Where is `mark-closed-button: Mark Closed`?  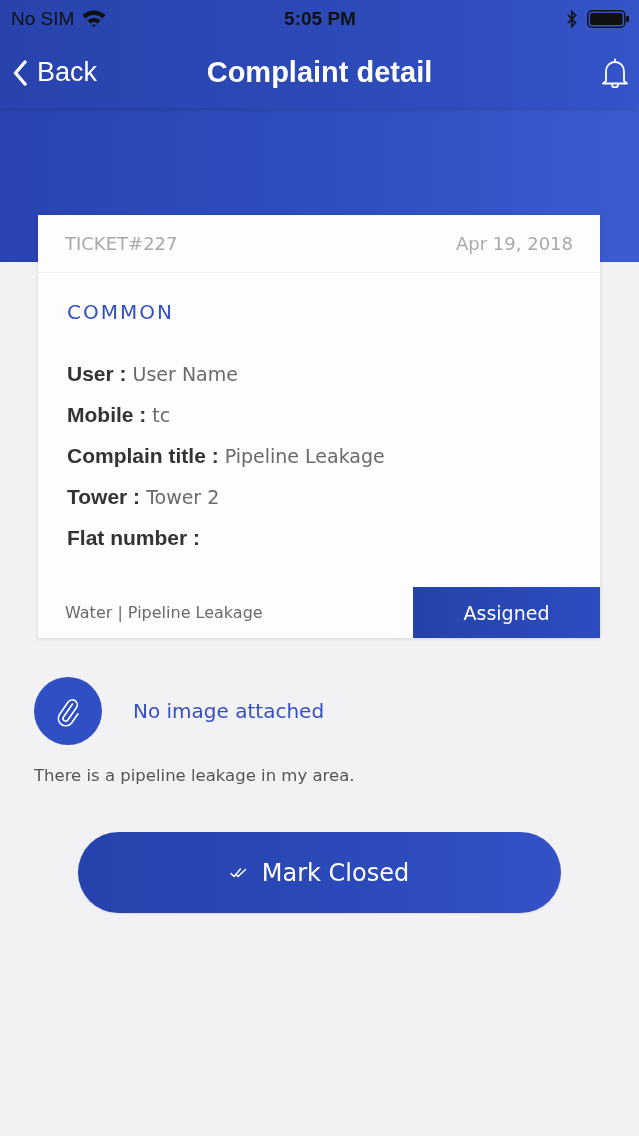
mark-closed-button: Mark Closed is located at coordinates (319, 872).